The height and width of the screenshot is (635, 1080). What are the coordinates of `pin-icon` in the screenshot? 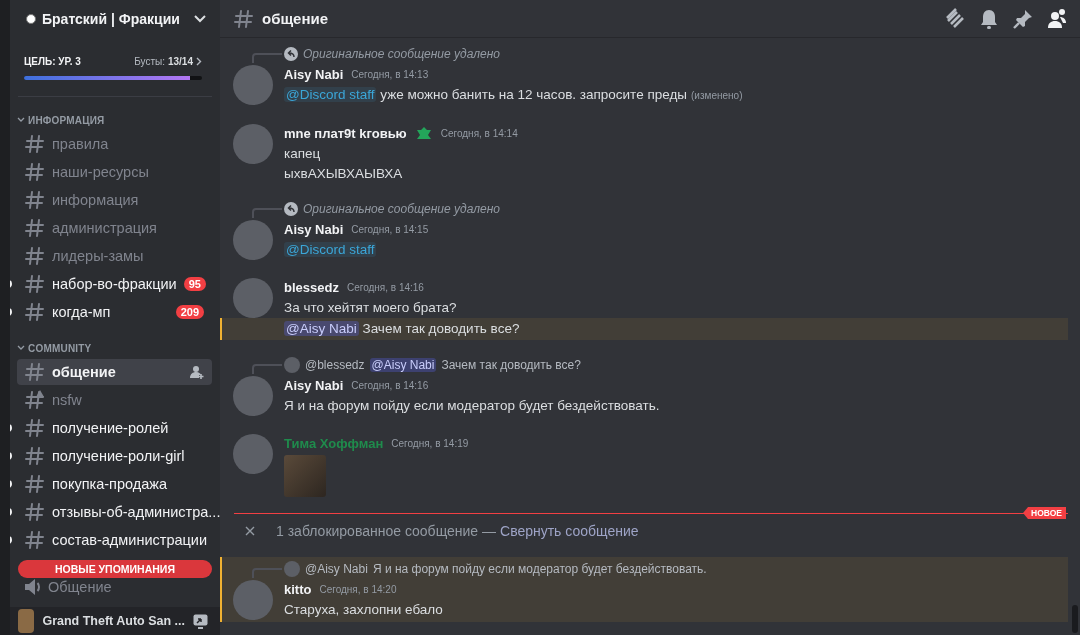 It's located at (1023, 18).